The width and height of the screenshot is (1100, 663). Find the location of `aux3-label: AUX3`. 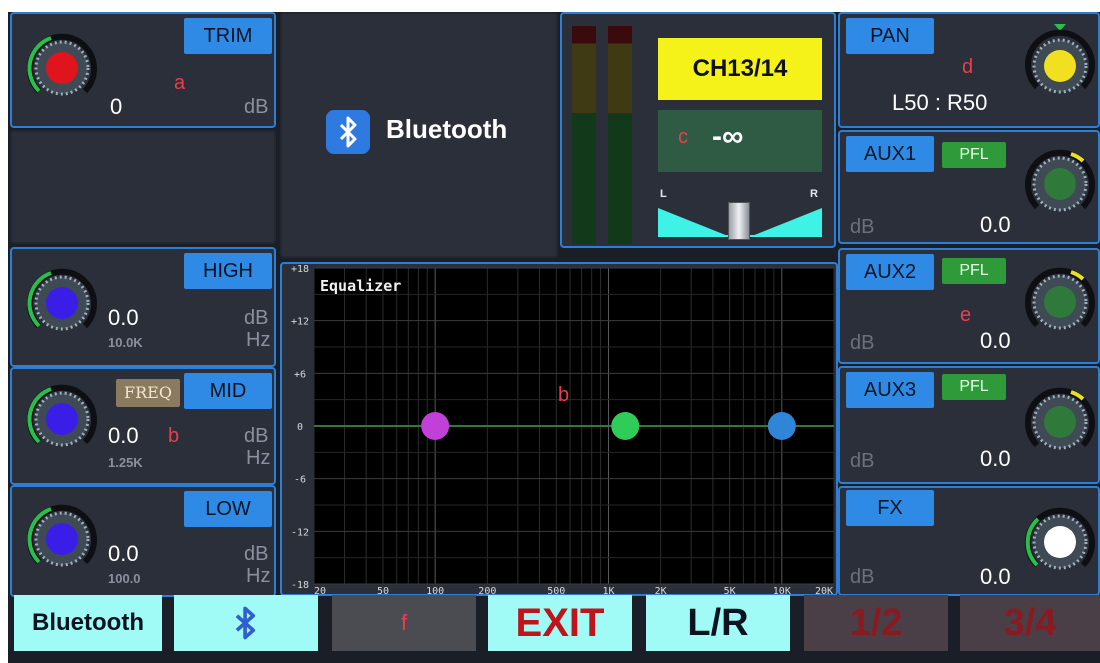

aux3-label: AUX3 is located at coordinates (890, 390).